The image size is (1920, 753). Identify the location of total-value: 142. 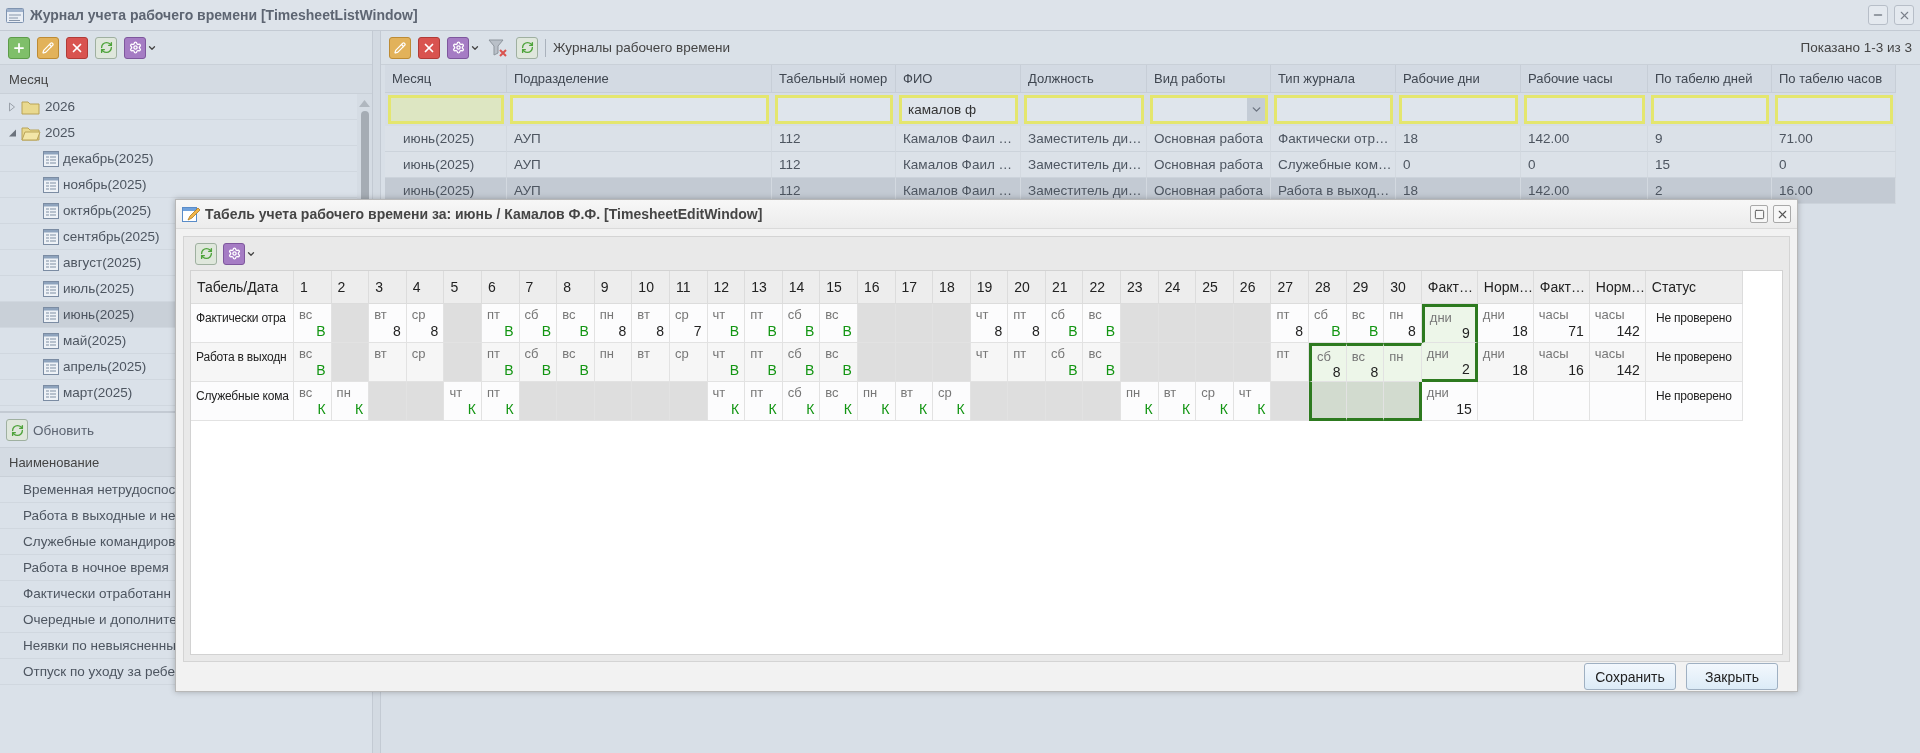
(1628, 331).